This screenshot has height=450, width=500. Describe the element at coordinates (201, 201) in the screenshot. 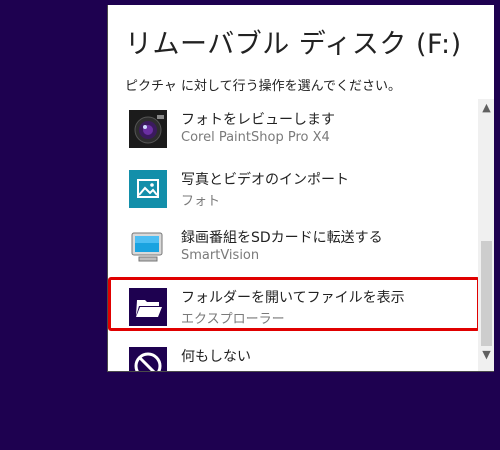

I see `action-app: フォト` at that location.